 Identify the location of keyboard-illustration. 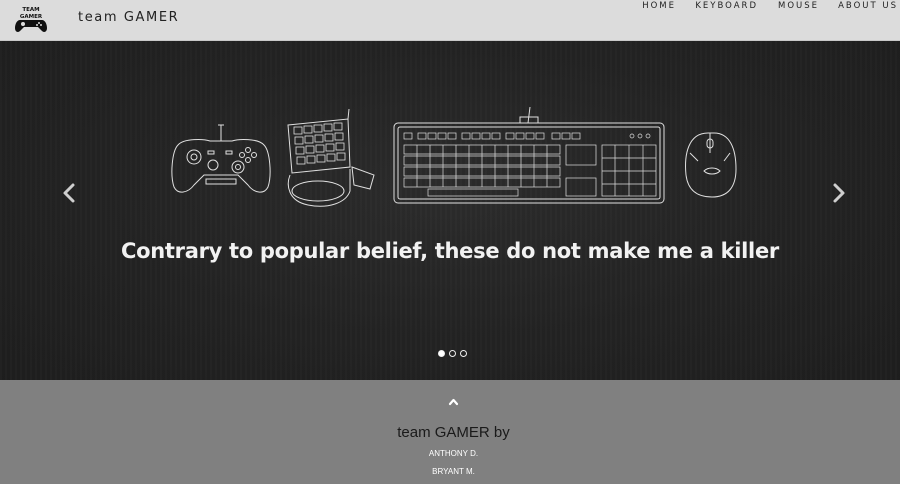
(529, 155).